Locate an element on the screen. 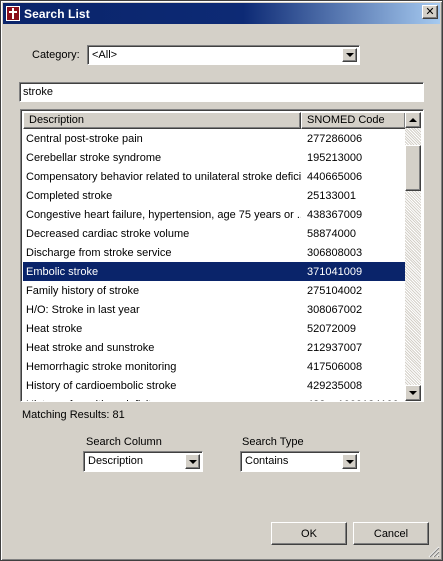  scroll-down-button is located at coordinates (413, 393).